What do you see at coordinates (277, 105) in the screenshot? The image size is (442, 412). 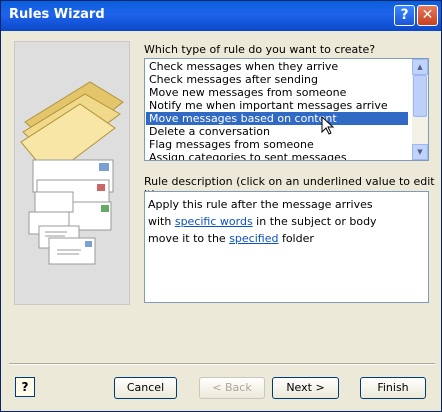 I see `list-item: Notify me when important messages arrive` at bounding box center [277, 105].